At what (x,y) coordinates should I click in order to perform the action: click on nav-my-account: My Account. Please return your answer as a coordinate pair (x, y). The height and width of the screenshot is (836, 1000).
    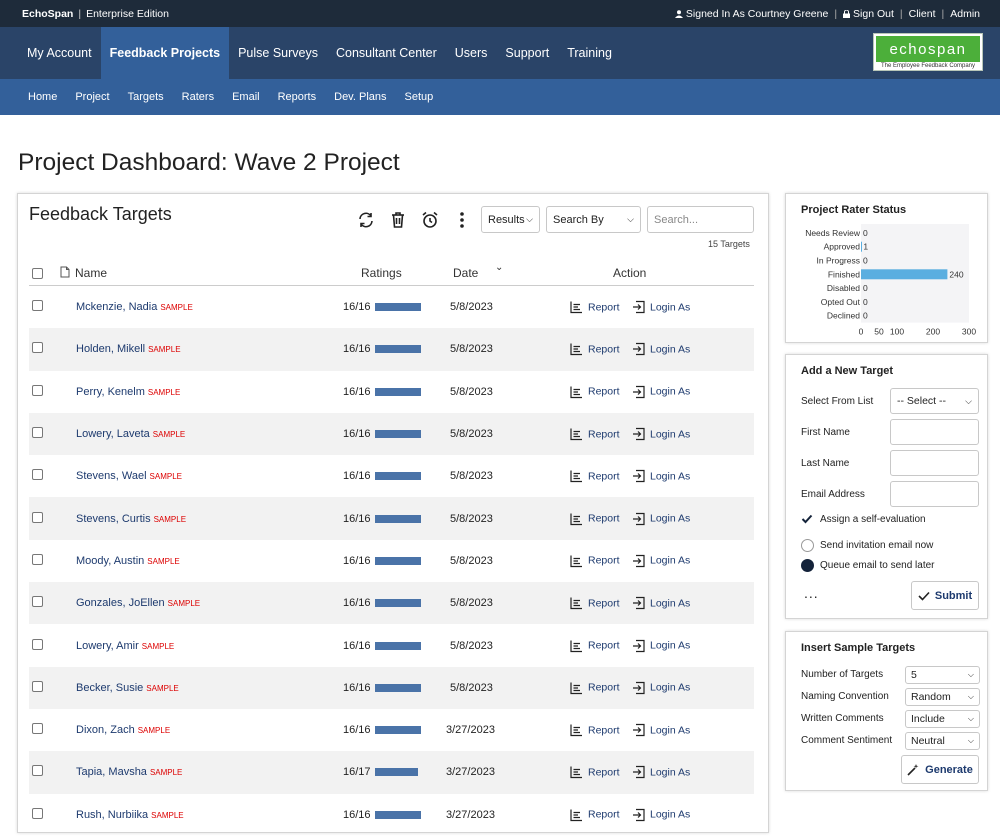
    Looking at the image, I should click on (59, 53).